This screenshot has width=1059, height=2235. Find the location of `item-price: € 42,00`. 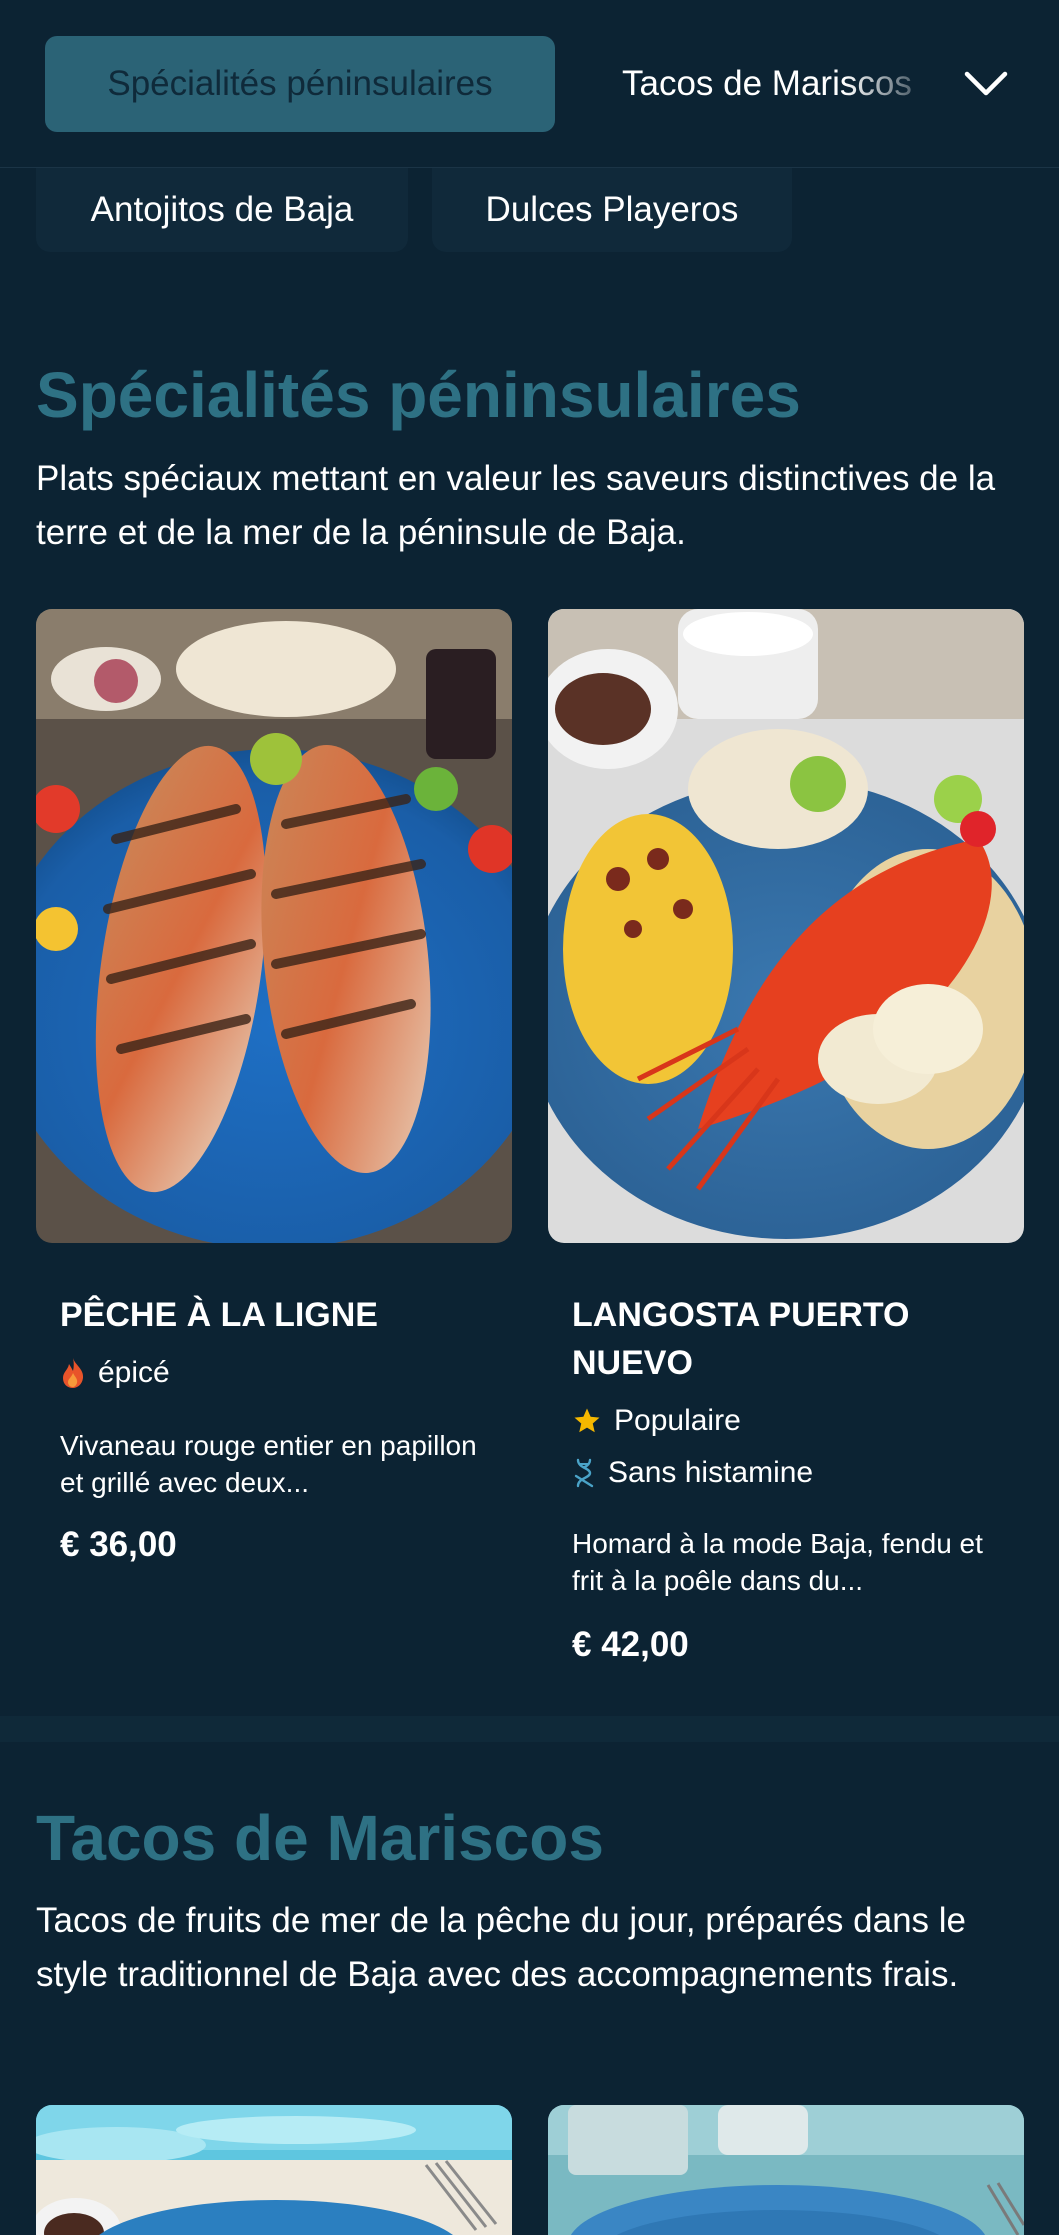

item-price: € 42,00 is located at coordinates (630, 1644).